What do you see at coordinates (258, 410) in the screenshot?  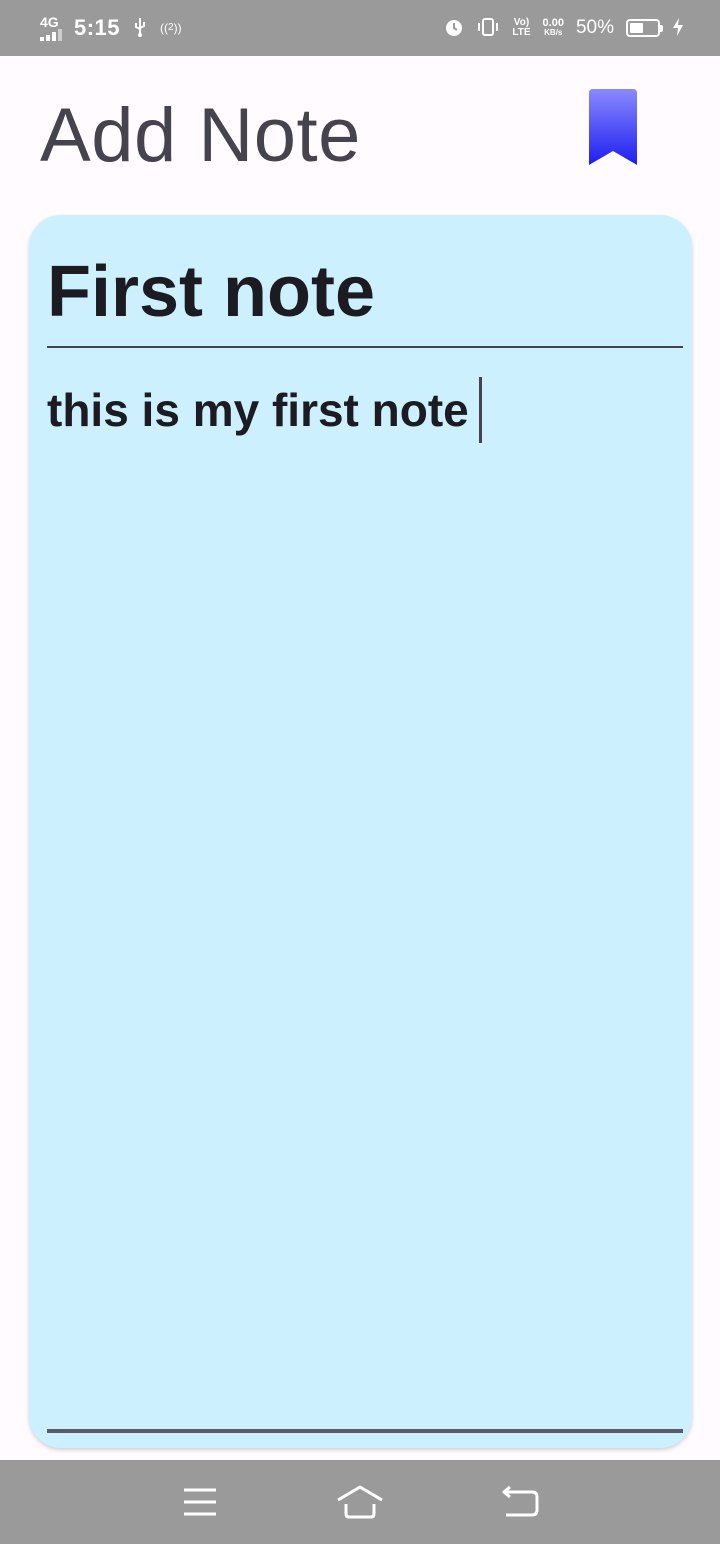 I see `note-body-text: this is my first note` at bounding box center [258, 410].